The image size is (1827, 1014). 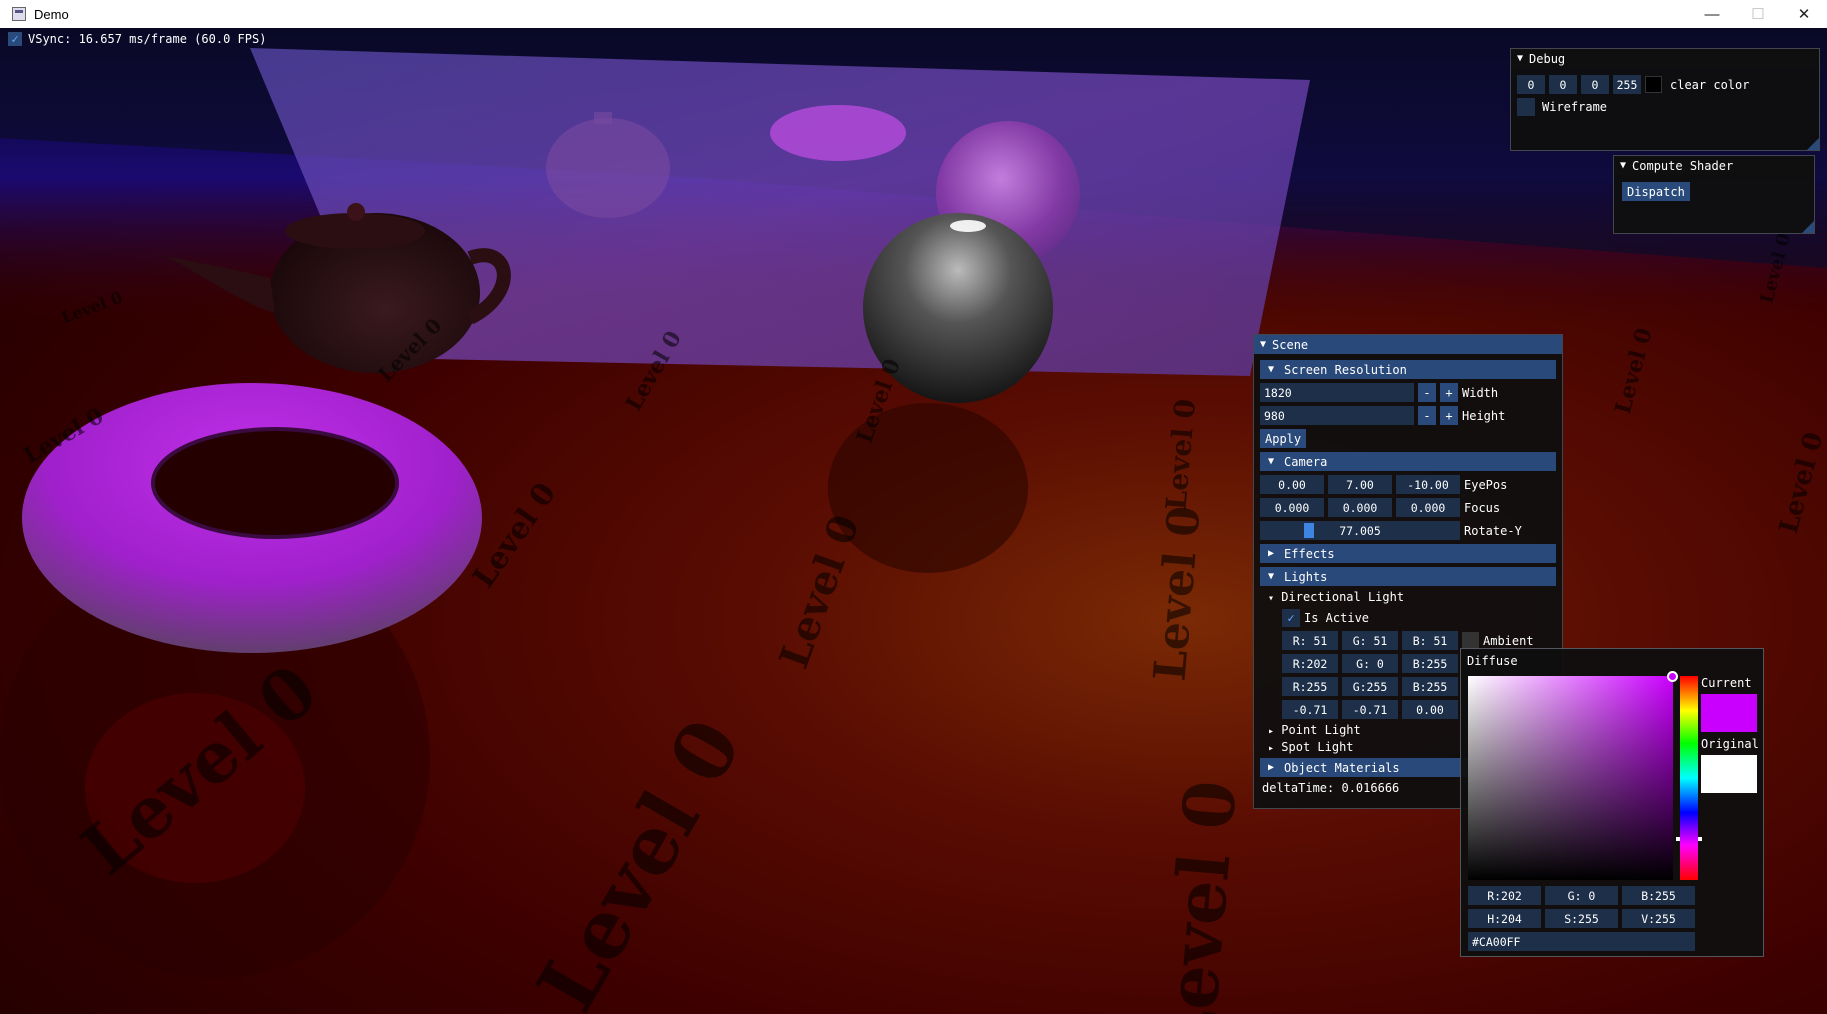 I want to click on height-decrement-button: -, so click(x=1427, y=415).